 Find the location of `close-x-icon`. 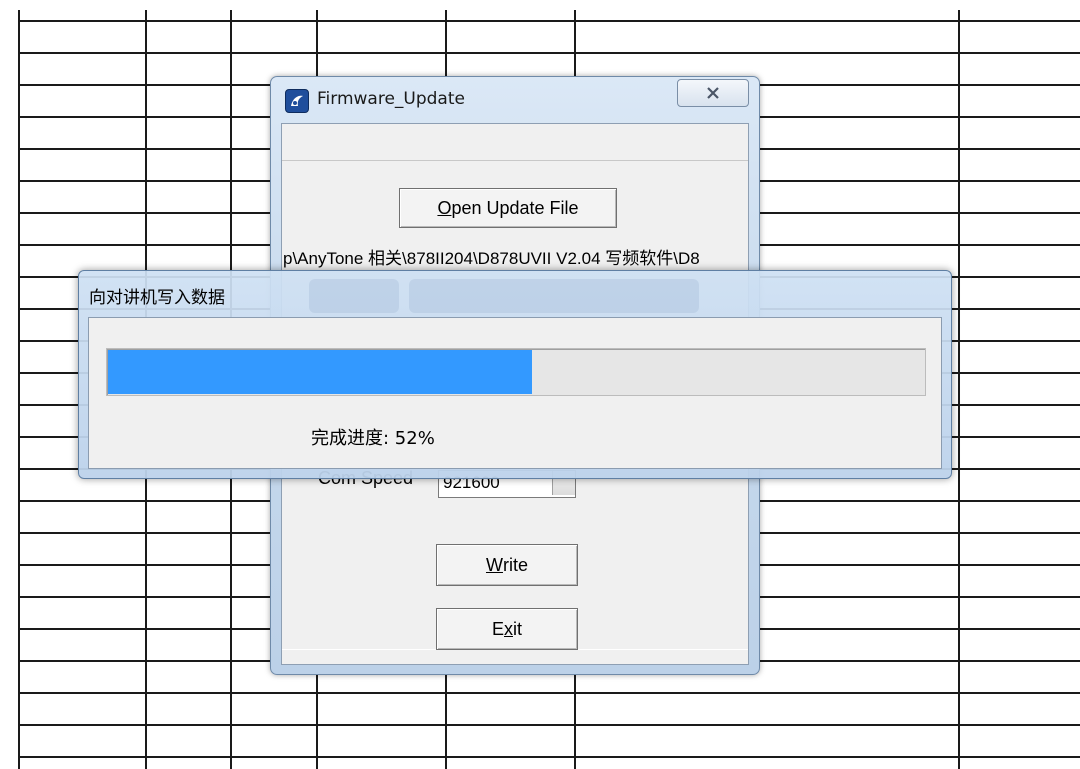

close-x-icon is located at coordinates (713, 93).